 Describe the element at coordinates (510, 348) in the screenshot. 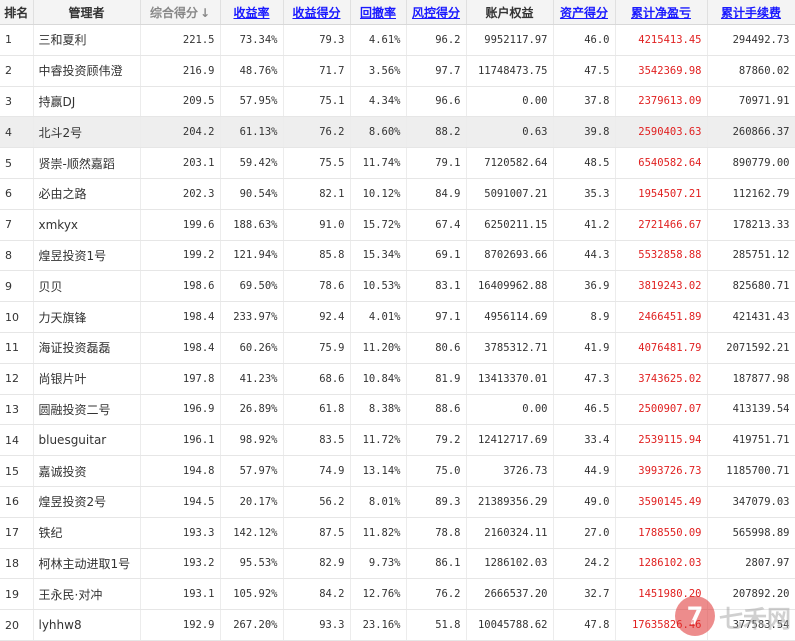

I see `cell-equity: 3785312.71` at that location.